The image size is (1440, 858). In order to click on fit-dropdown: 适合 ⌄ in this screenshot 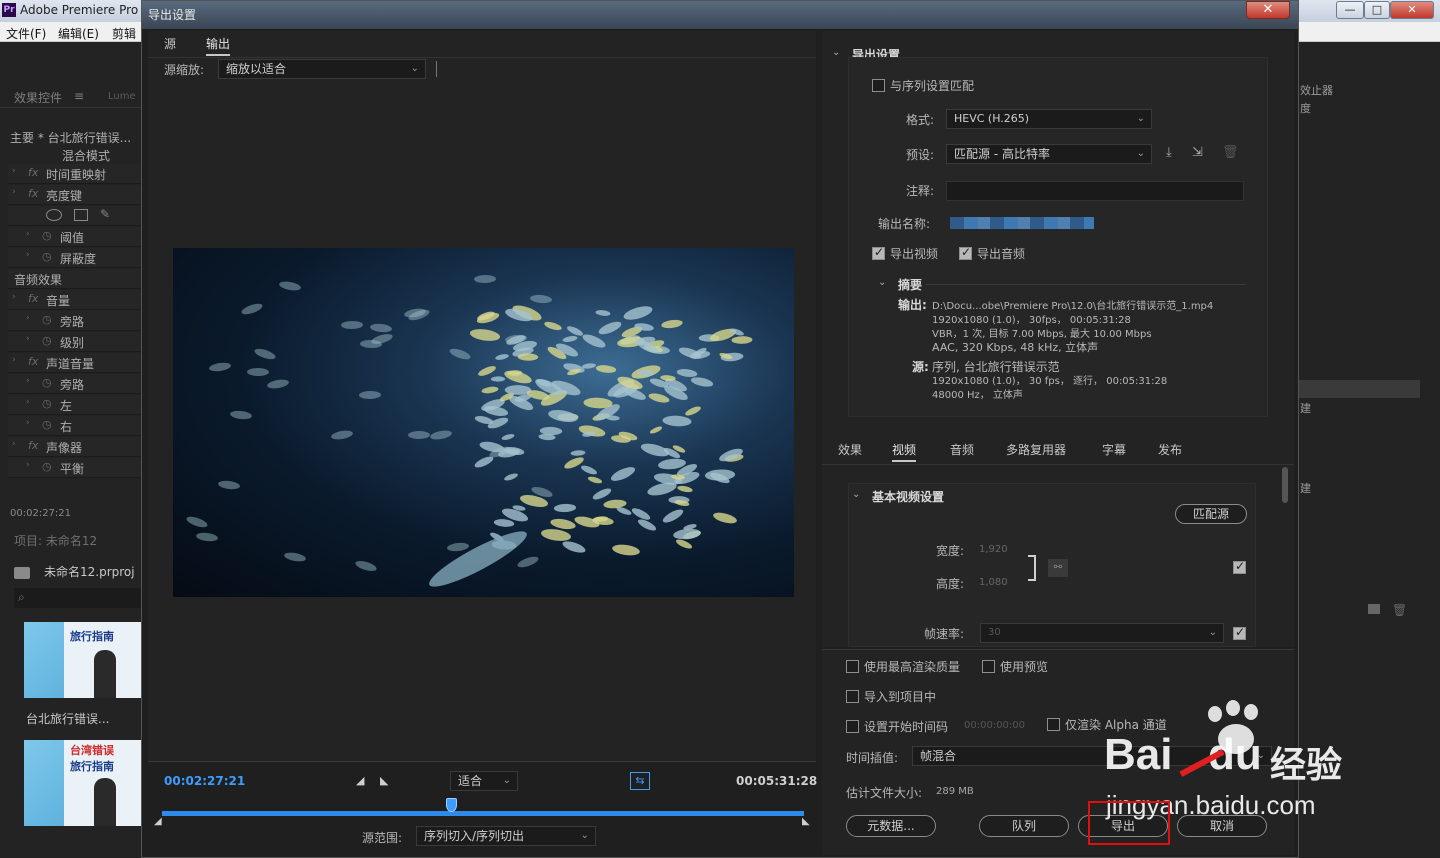, I will do `click(484, 781)`.